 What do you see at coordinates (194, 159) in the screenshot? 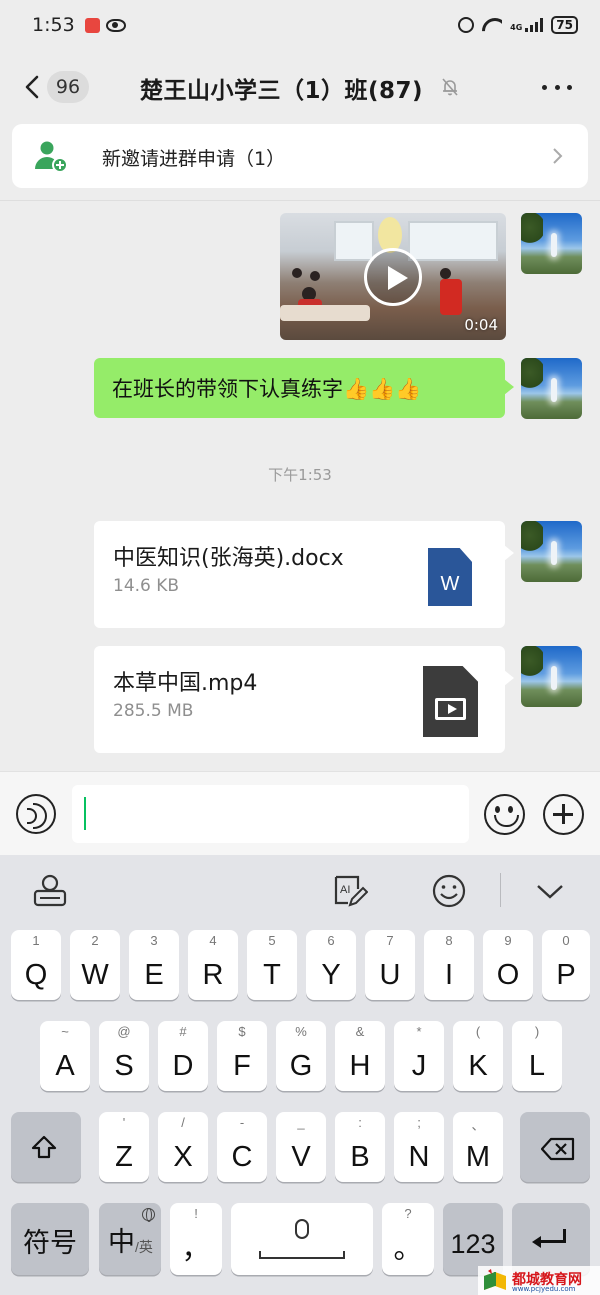
I see `invite-label: 新邀请进群申请（1）` at bounding box center [194, 159].